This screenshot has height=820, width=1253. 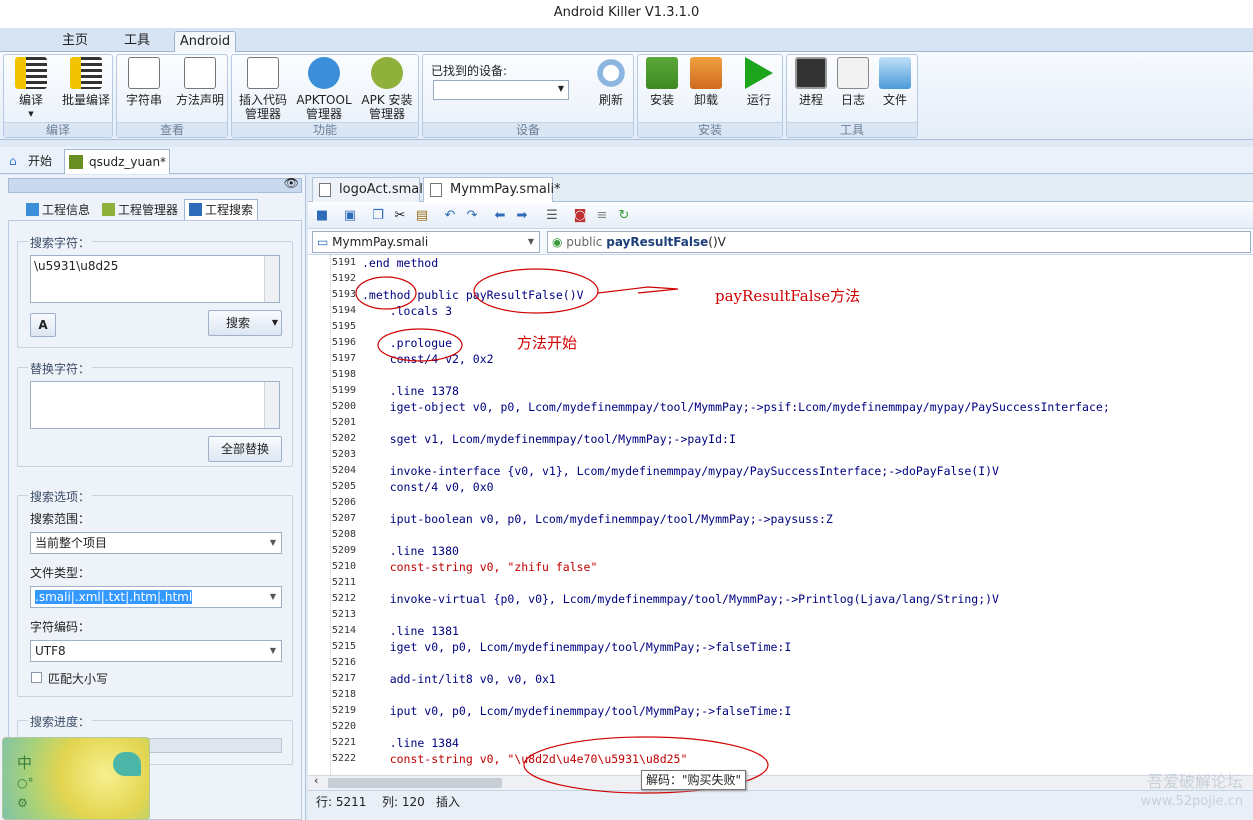 What do you see at coordinates (400, 216) in the screenshot?
I see `cut-icon: ✂` at bounding box center [400, 216].